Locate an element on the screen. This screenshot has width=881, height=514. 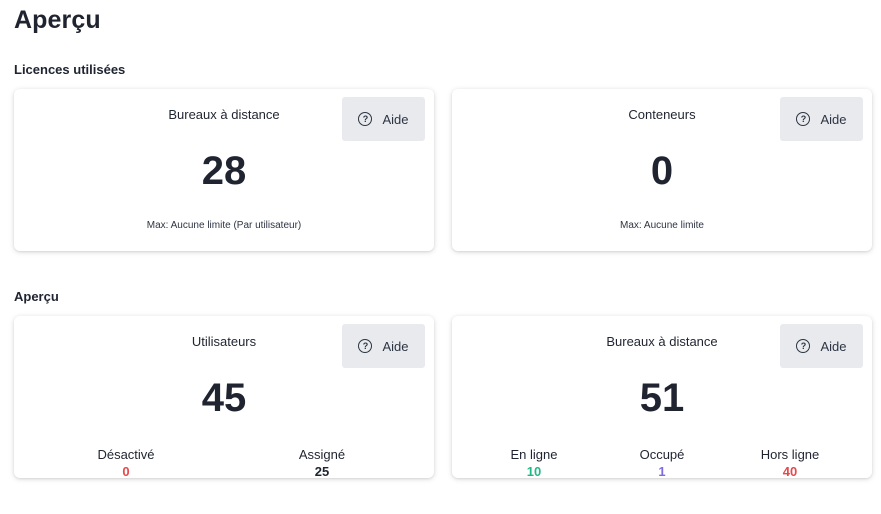
stat-offline: Hors ligne 40 is located at coordinates (790, 464).